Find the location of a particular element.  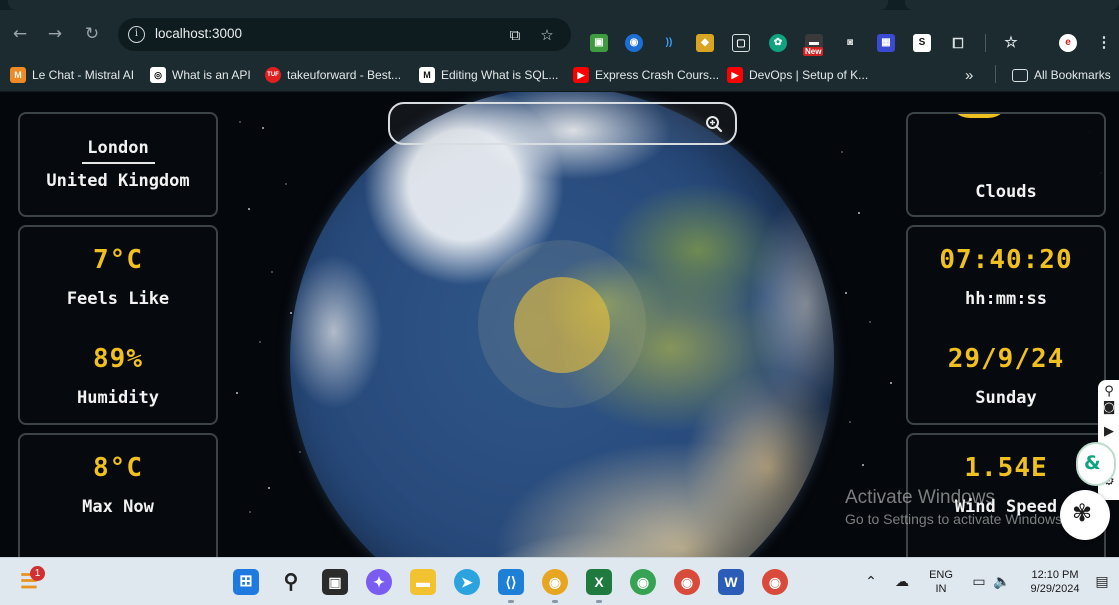

volume-icon: 🔈 is located at coordinates (1002, 582).